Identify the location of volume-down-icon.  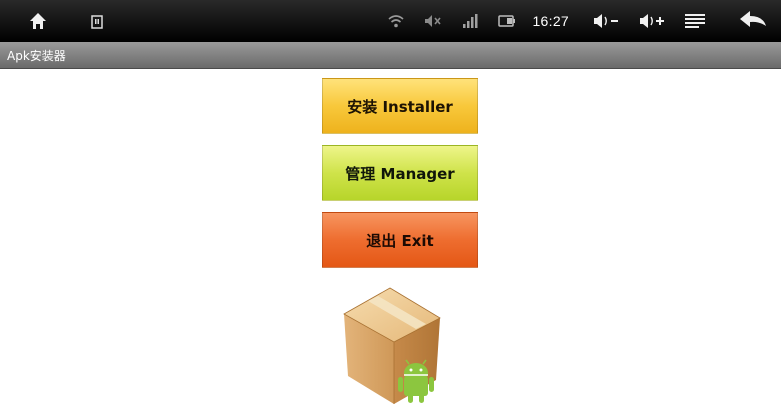
(606, 21).